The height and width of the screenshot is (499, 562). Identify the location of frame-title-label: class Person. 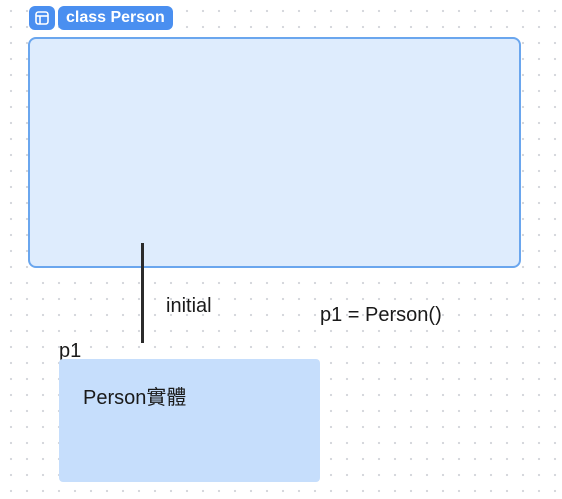
(115, 18).